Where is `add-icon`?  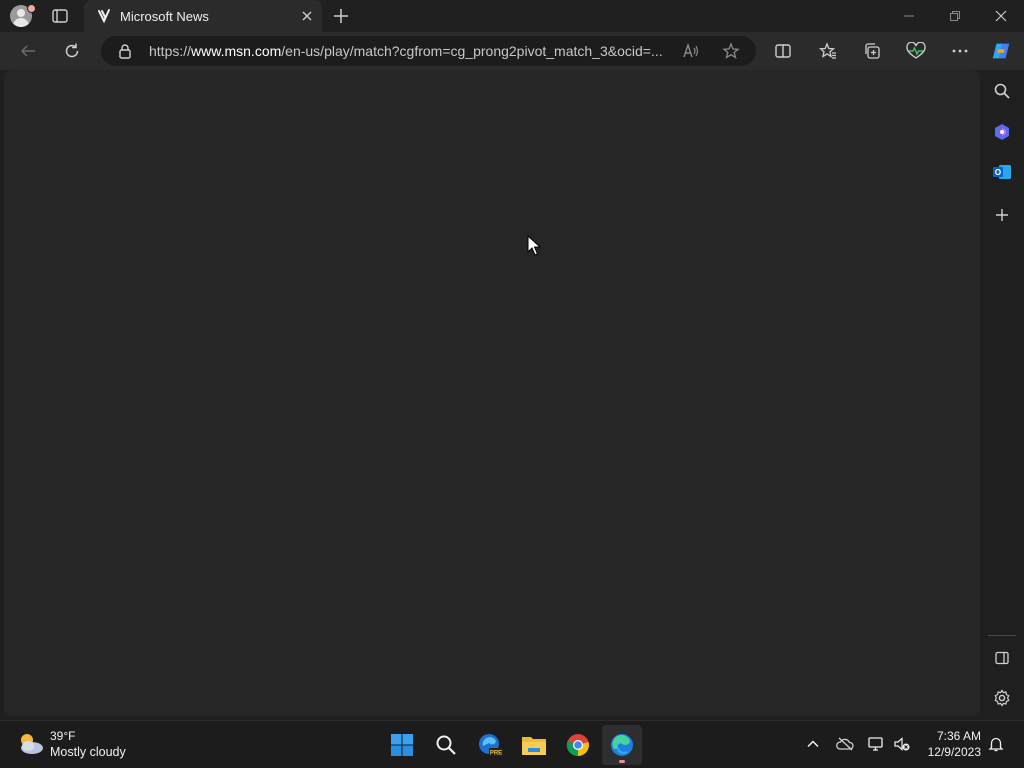
add-icon is located at coordinates (1002, 215).